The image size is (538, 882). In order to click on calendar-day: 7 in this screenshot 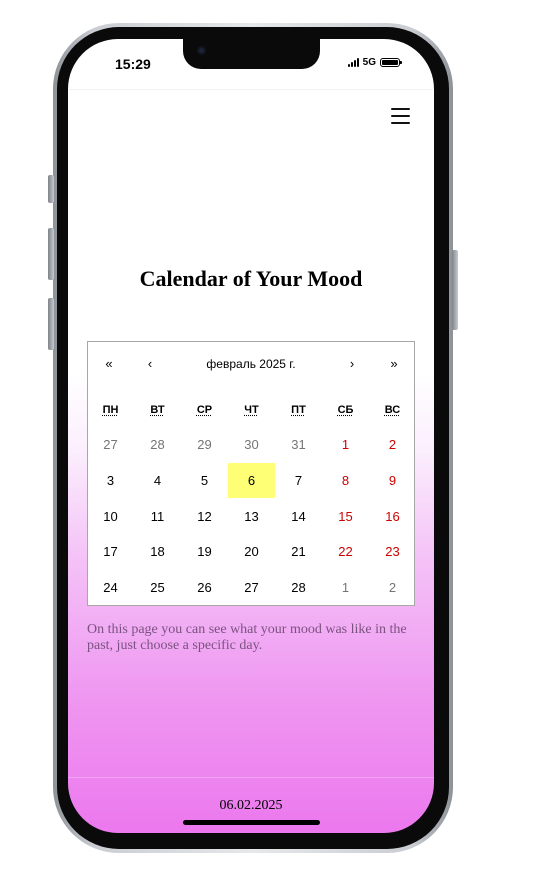, I will do `click(298, 481)`.